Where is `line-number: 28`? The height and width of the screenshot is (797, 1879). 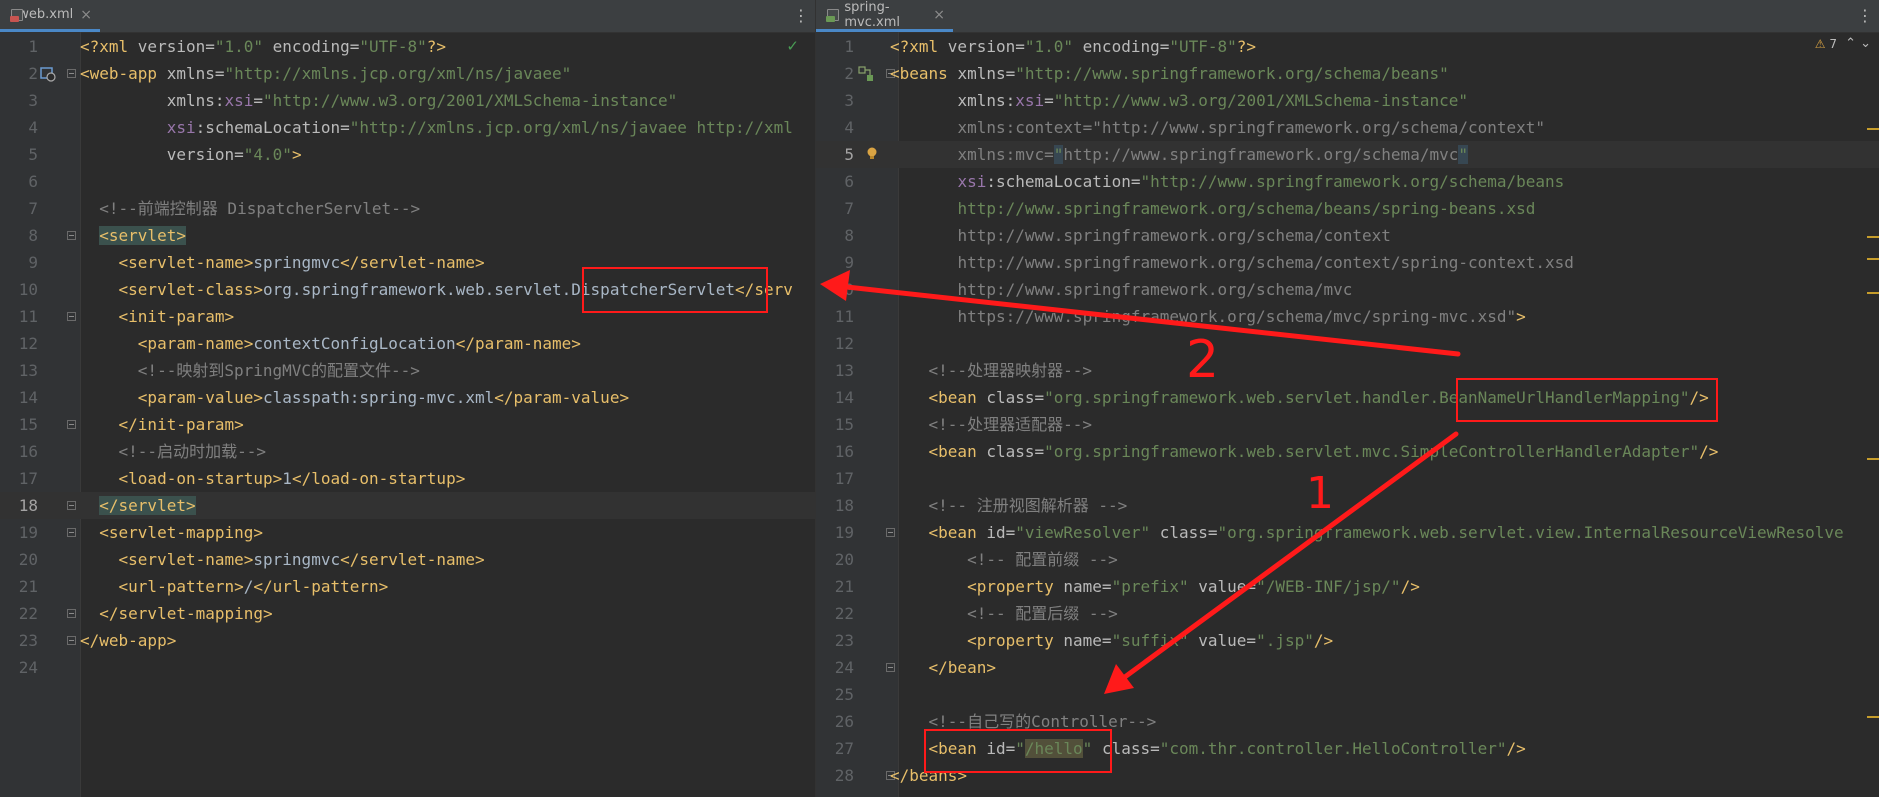
line-number: 28 is located at coordinates (844, 775).